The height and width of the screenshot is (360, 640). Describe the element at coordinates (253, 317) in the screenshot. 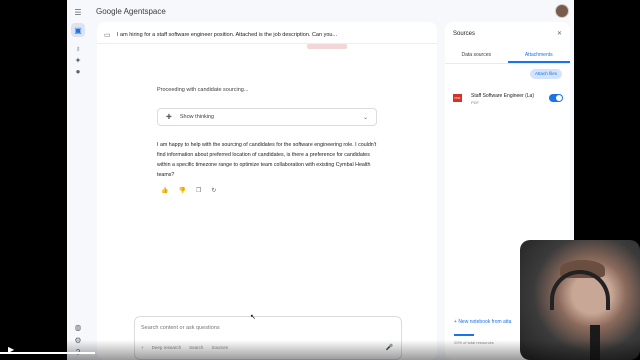

I see `mouse-cursor: ↖` at that location.